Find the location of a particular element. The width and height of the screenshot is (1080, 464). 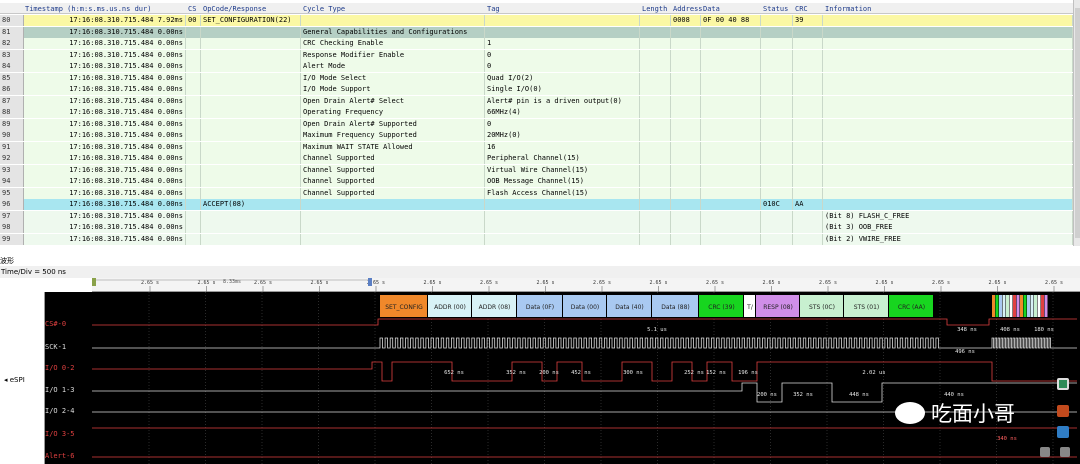

cell-status is located at coordinates (777, 239).